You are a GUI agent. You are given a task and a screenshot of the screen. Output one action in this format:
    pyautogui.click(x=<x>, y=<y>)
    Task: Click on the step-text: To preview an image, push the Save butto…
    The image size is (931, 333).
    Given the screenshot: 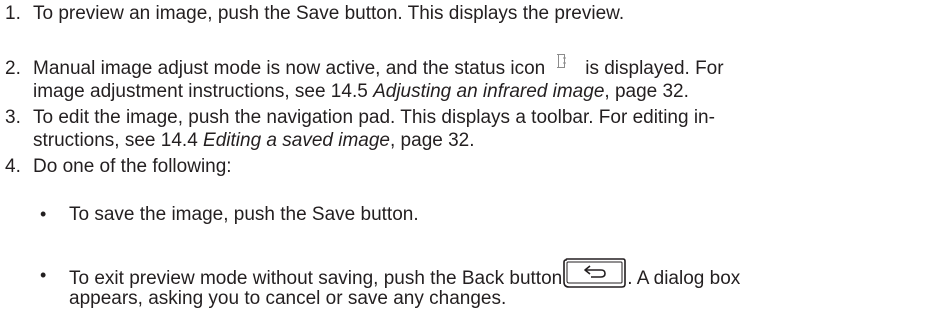 What is the action you would take?
    pyautogui.click(x=329, y=13)
    